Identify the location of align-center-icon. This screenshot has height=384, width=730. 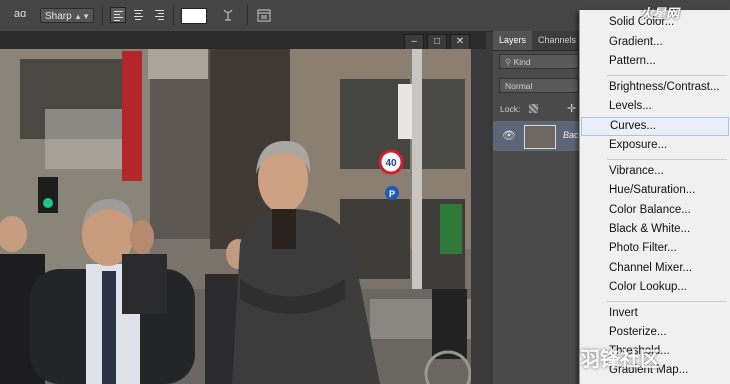
(139, 15).